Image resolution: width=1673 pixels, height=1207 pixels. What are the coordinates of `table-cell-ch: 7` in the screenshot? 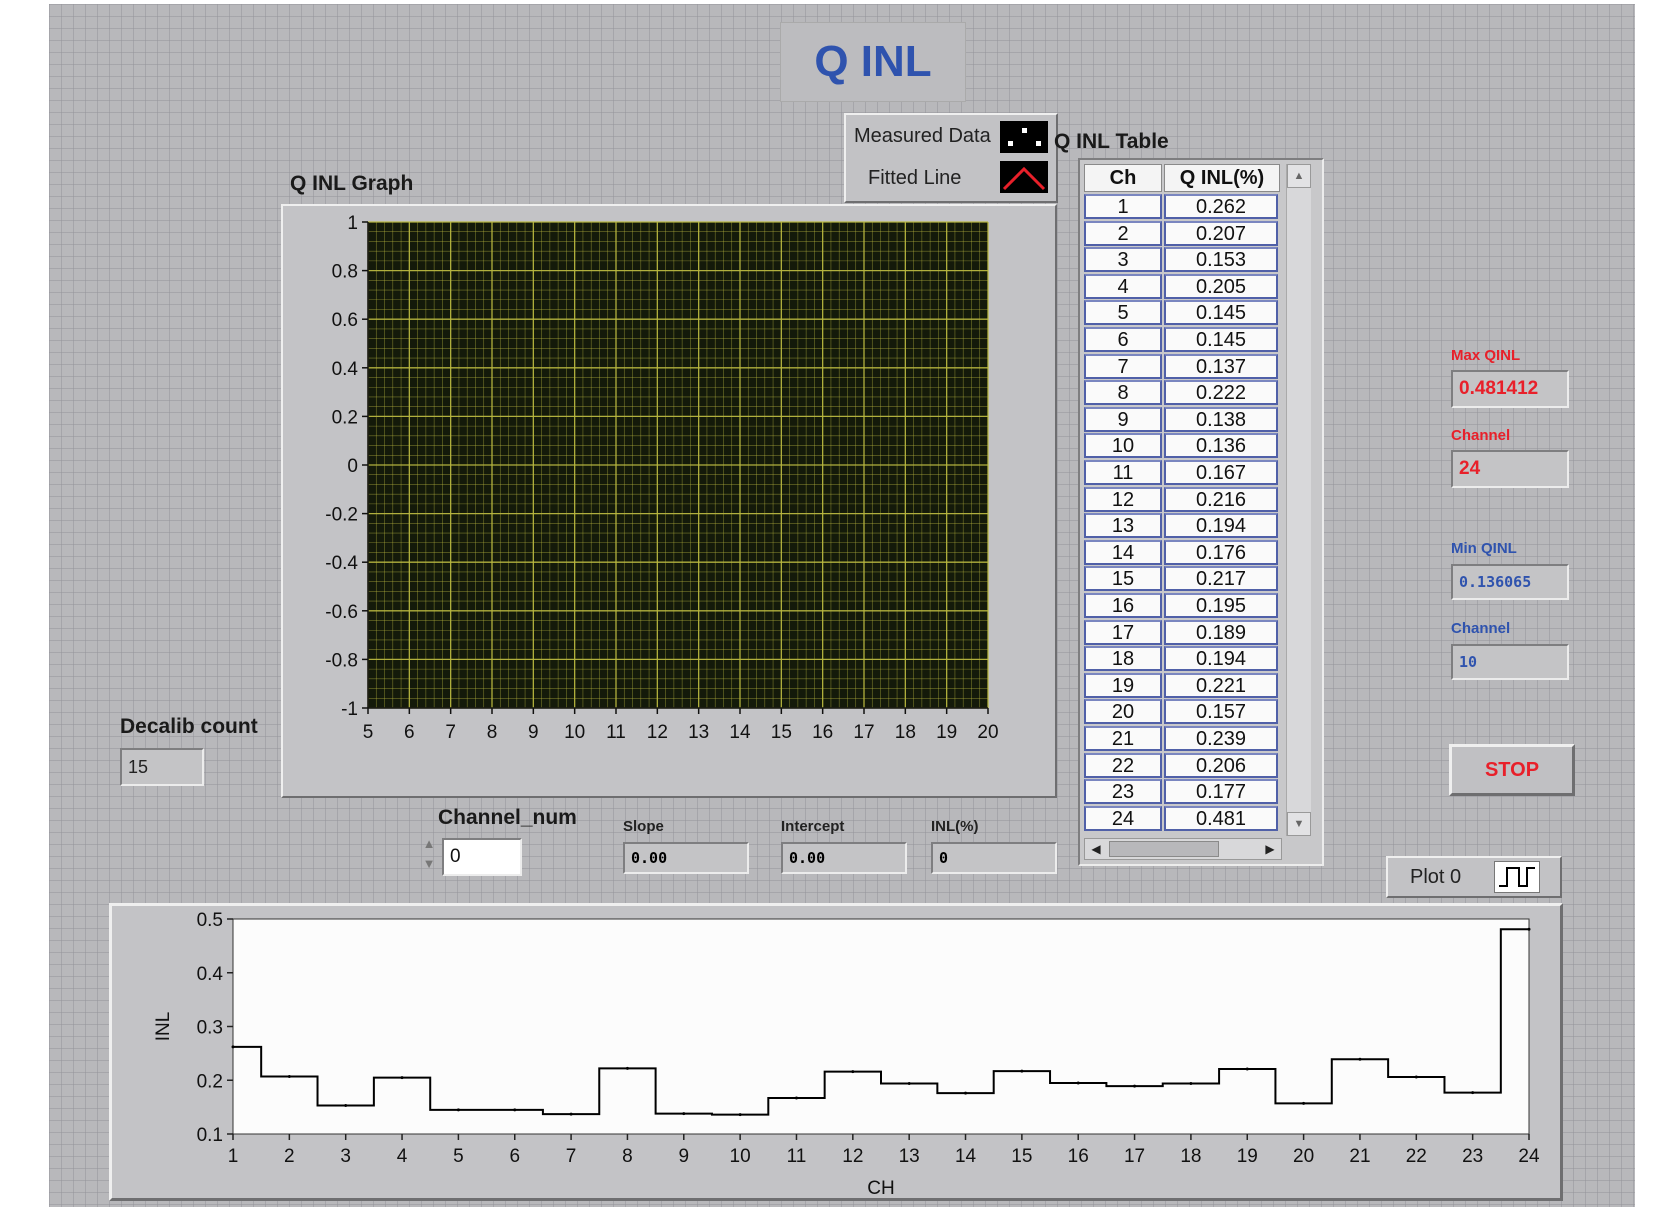 It's located at (1123, 366).